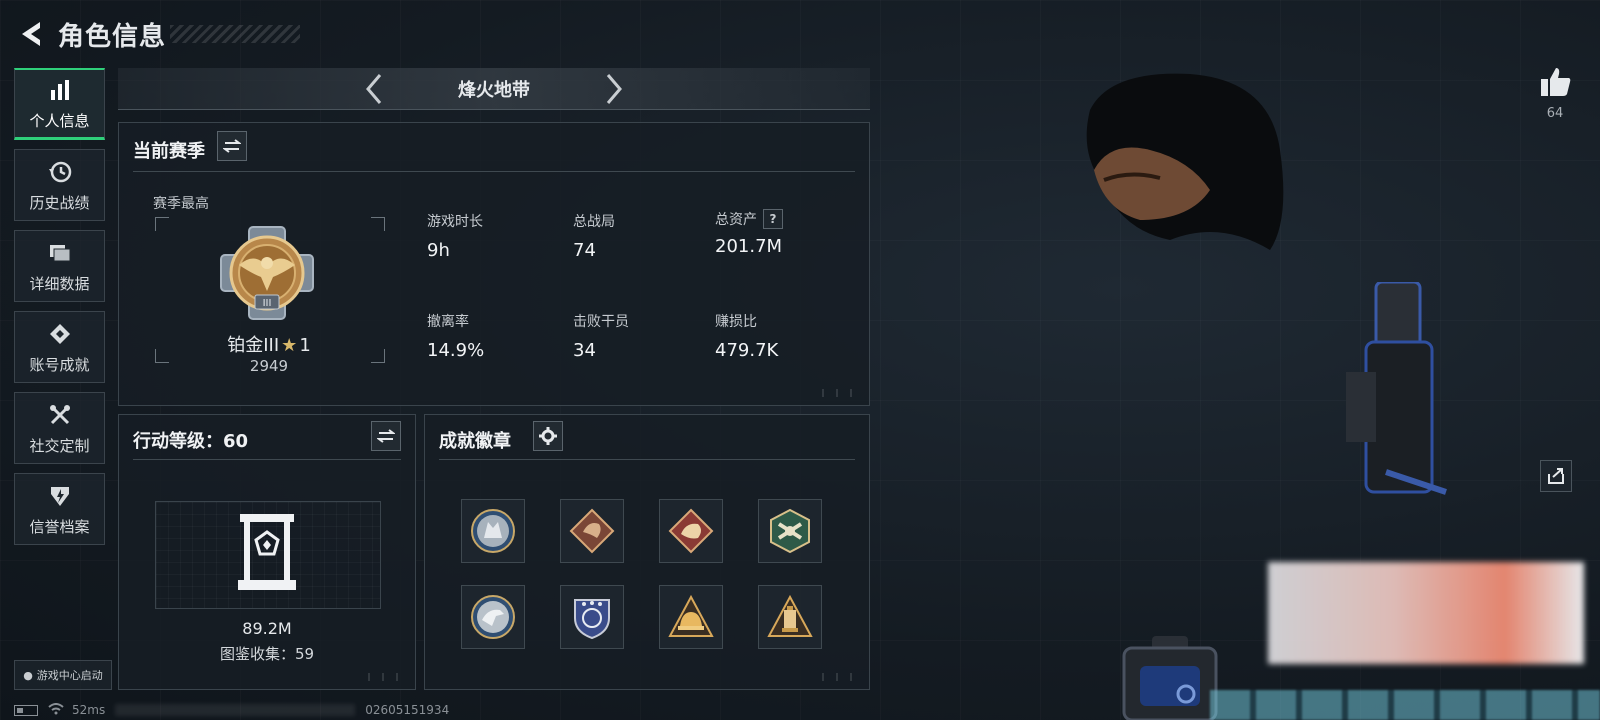 The height and width of the screenshot is (720, 1600). I want to click on star-icon: ★, so click(289, 345).